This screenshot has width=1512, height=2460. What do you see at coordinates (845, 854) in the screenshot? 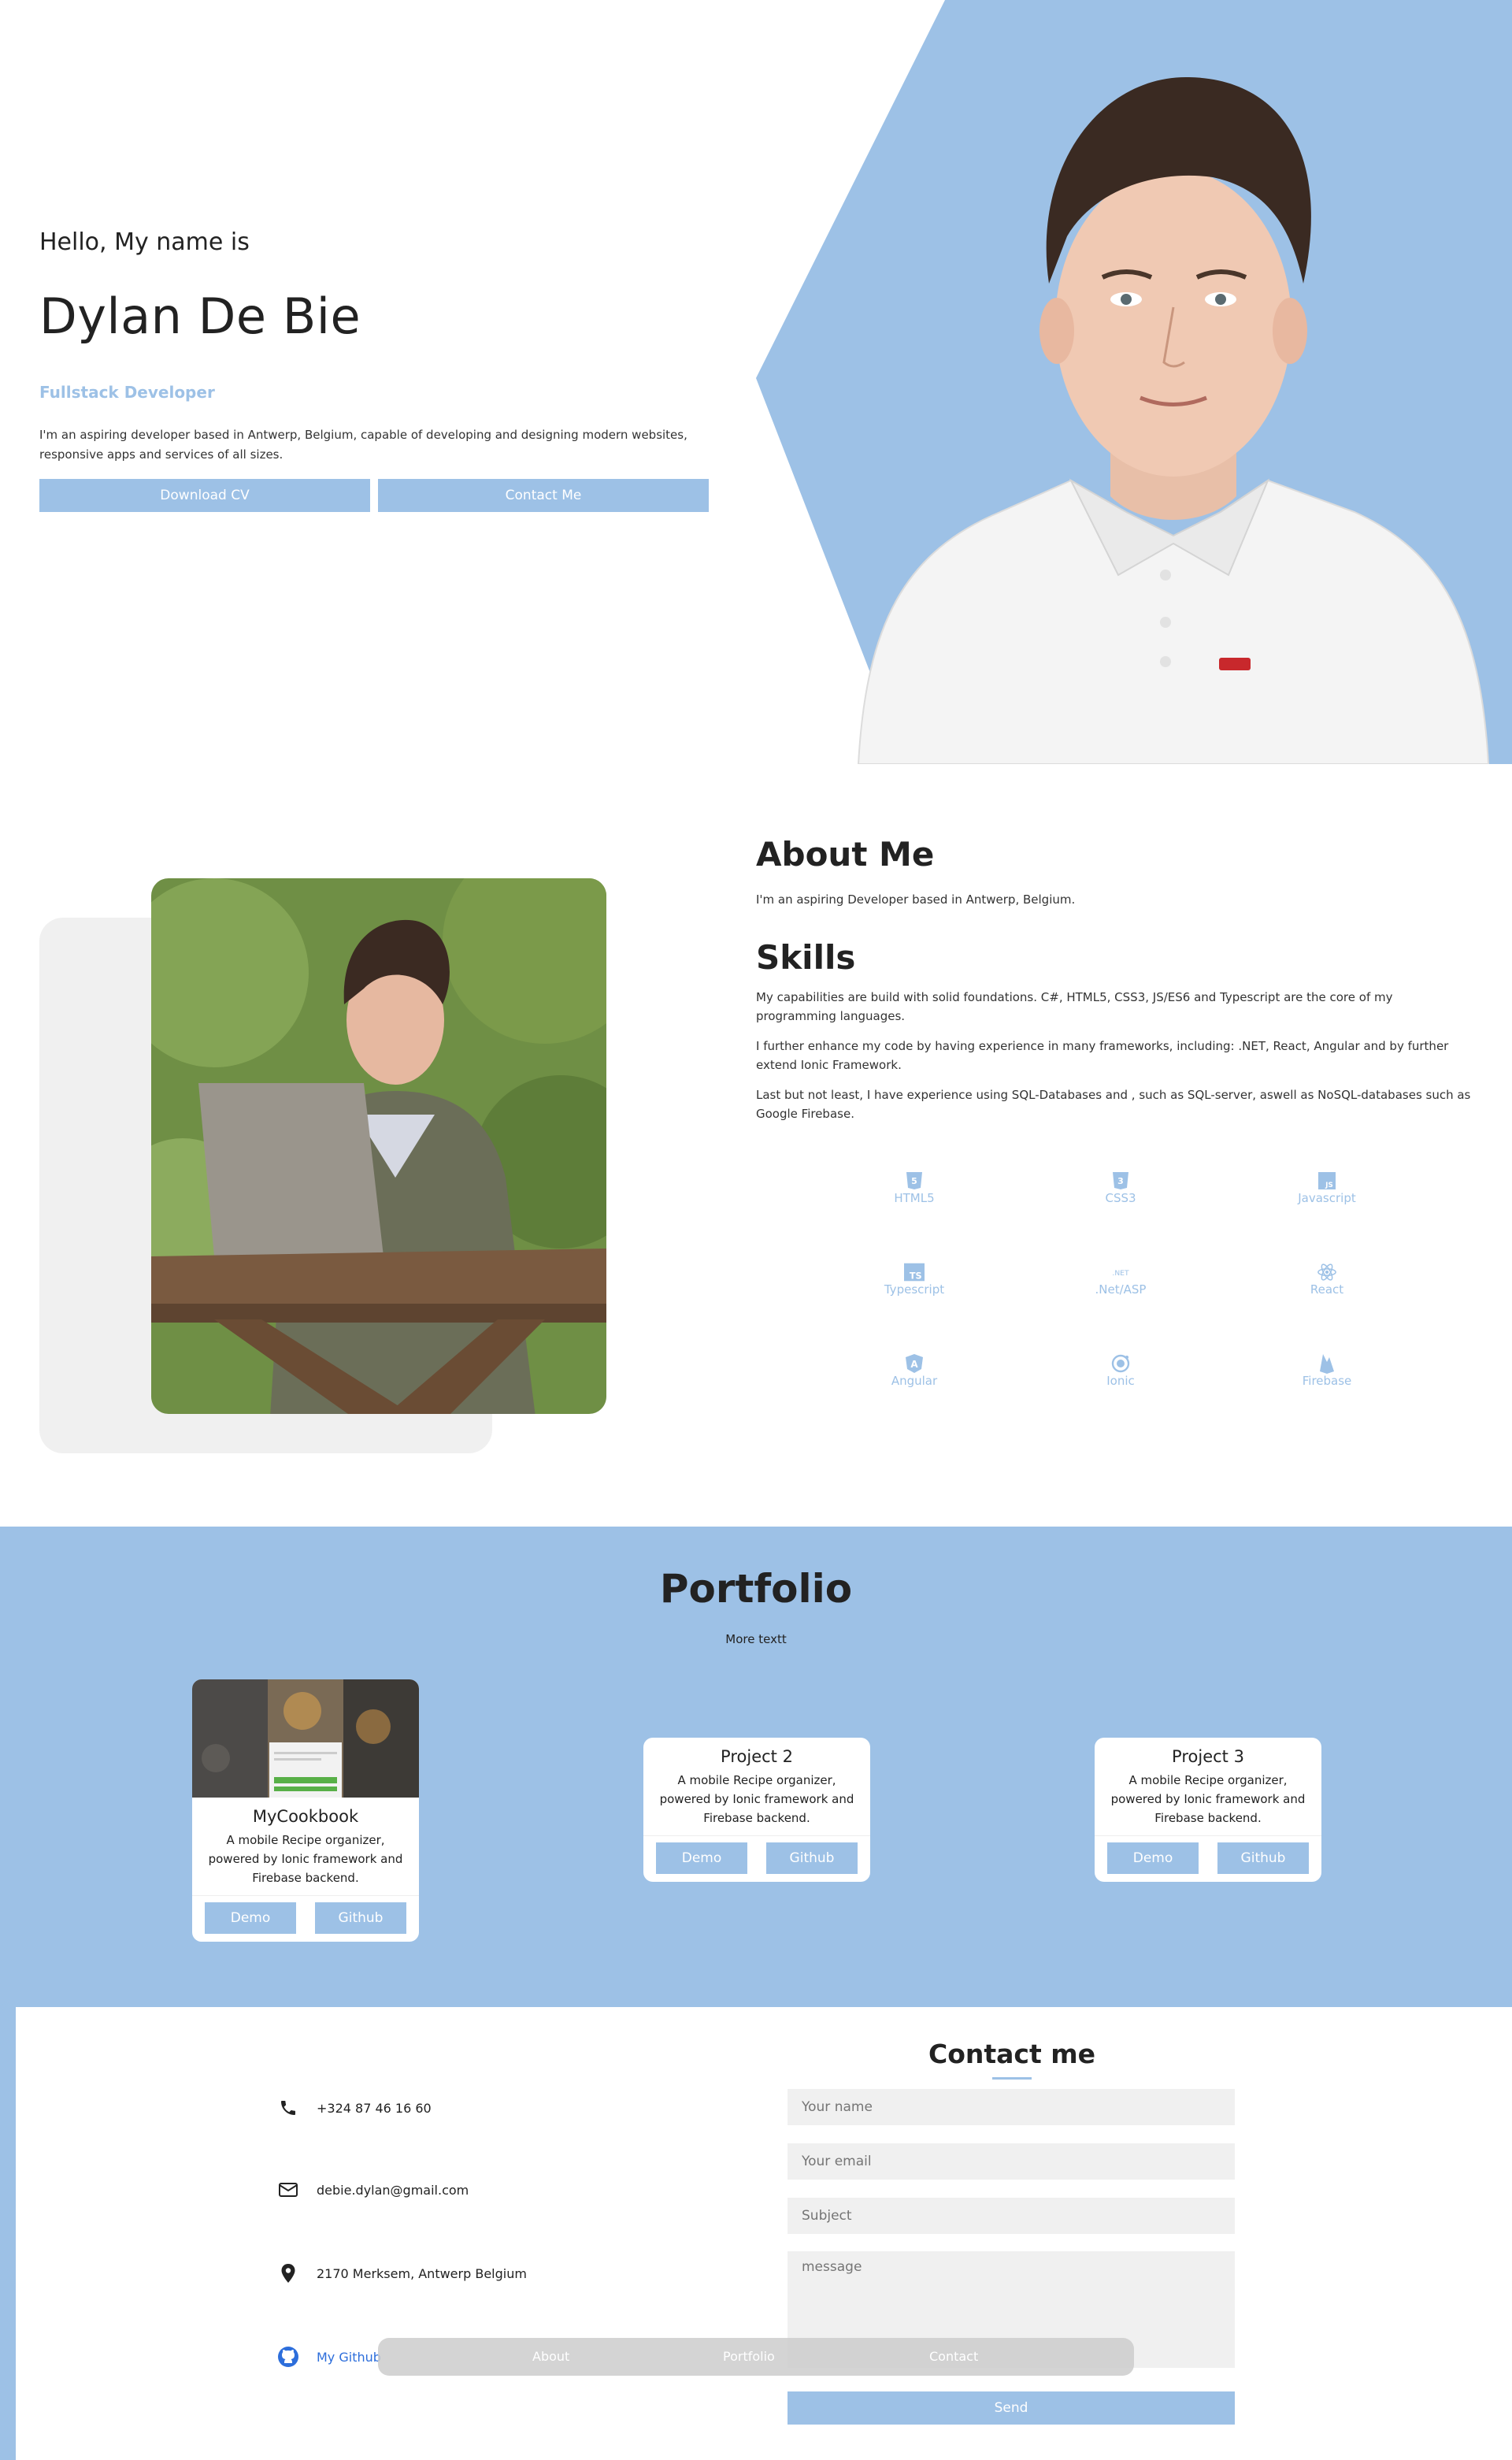
I see `about-title: About Me` at bounding box center [845, 854].